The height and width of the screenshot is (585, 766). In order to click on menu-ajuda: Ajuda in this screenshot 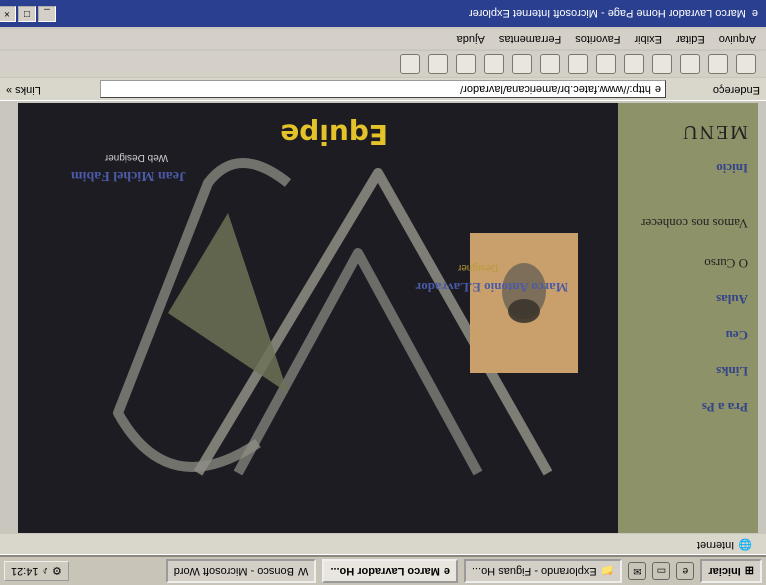, I will do `click(471, 39)`.